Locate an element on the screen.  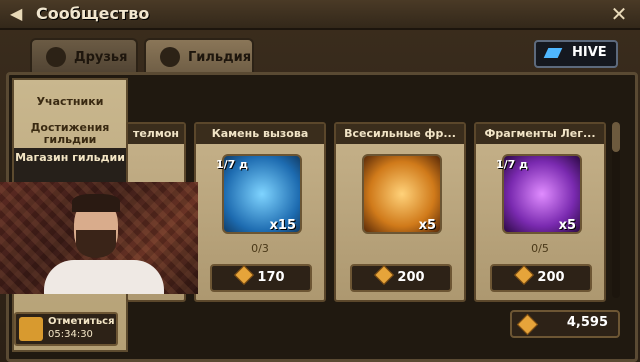
scrollbar-thumb is located at coordinates (616, 137).